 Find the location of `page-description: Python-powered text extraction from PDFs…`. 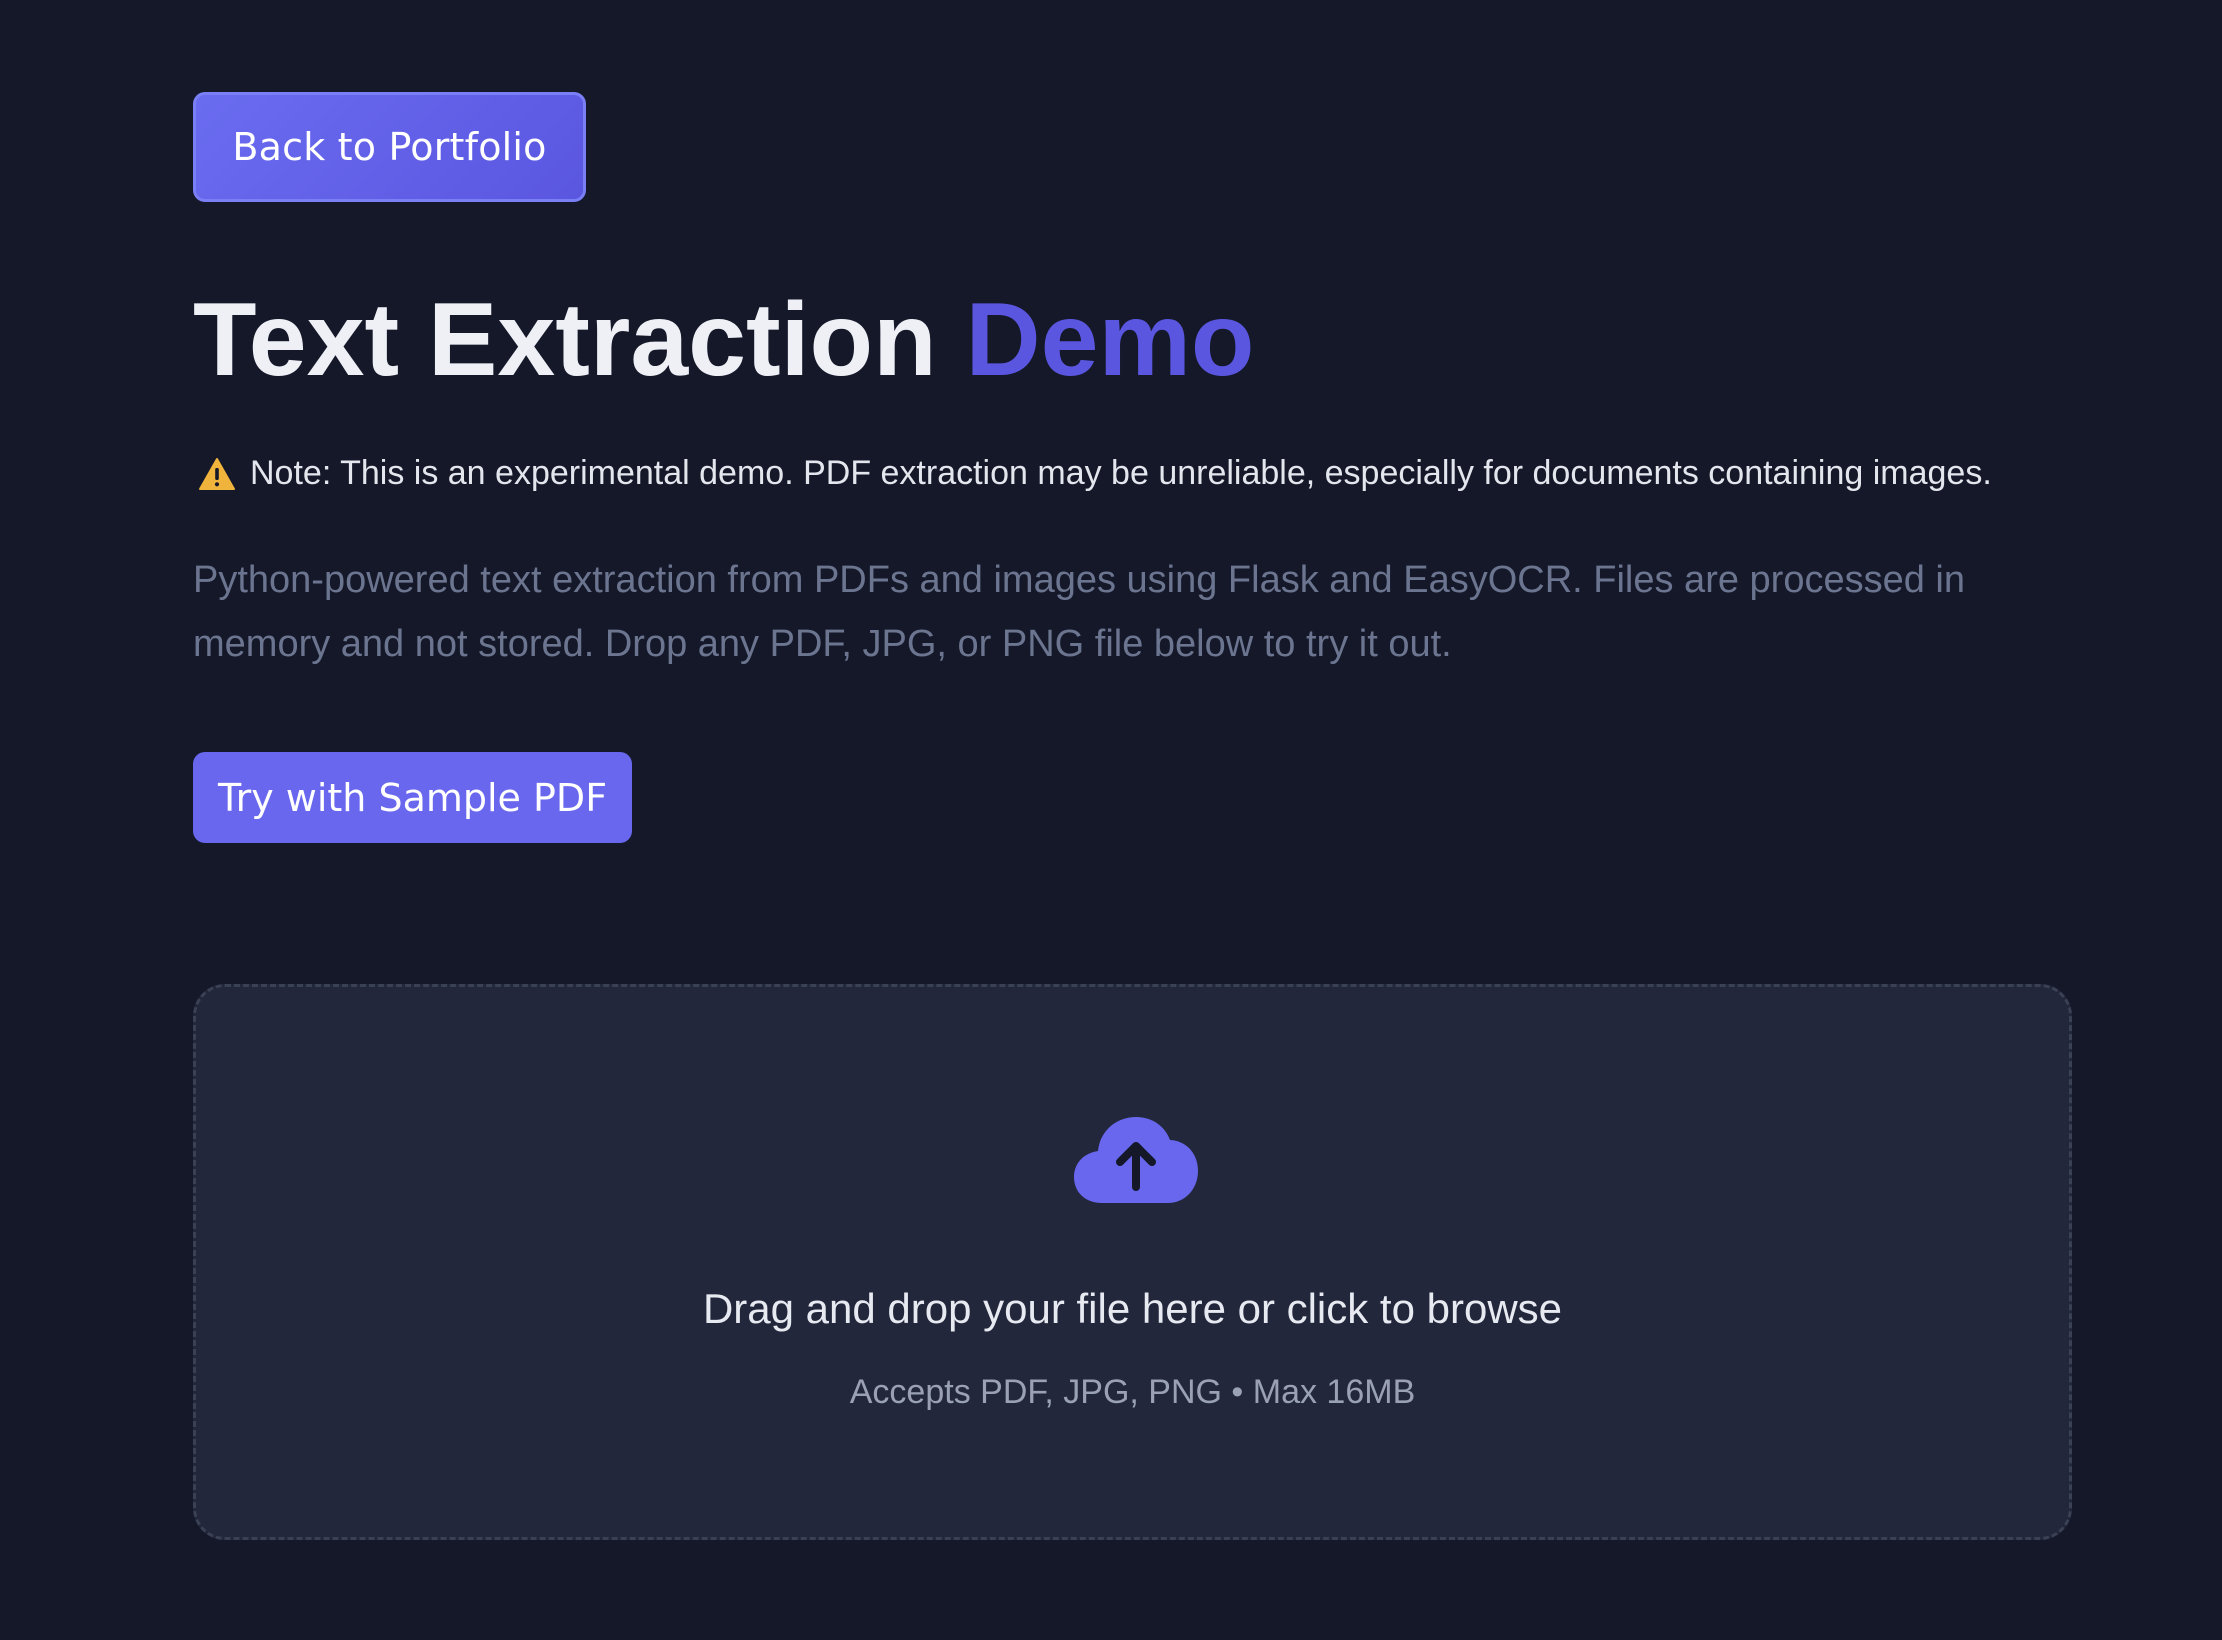

page-description: Python-powered text extraction from PDFs… is located at coordinates (1079, 612).